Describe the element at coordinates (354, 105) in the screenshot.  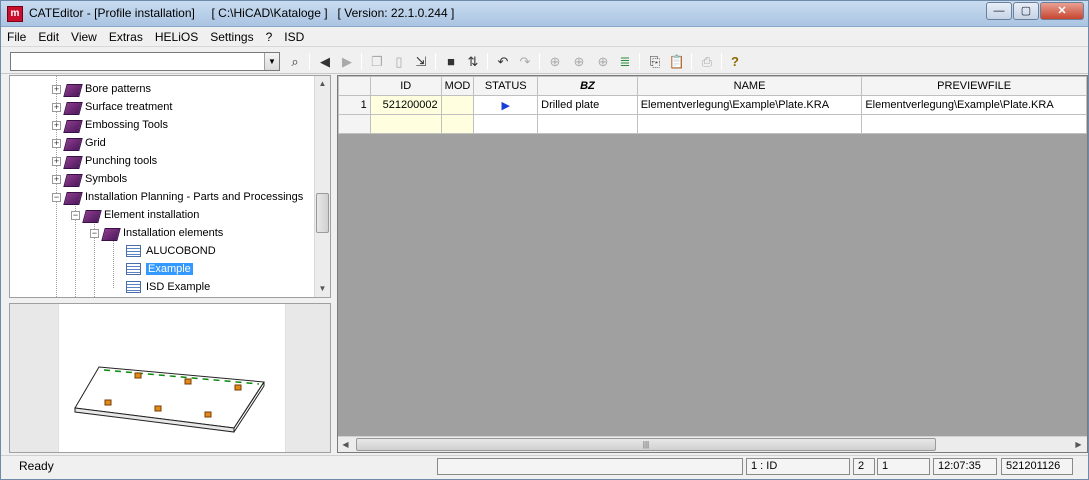
I see `row-number: 1` at that location.